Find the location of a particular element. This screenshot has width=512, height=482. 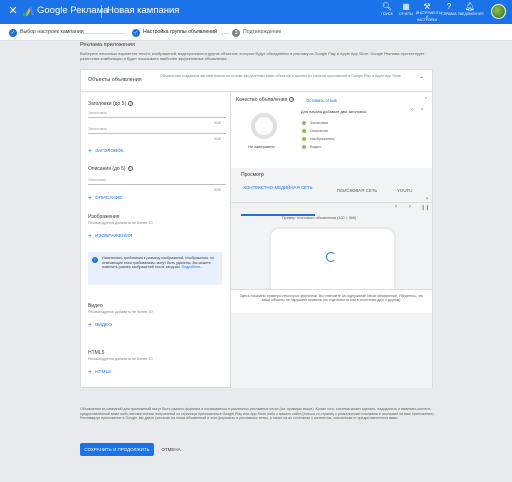

step-number: 3 is located at coordinates (236, 32).